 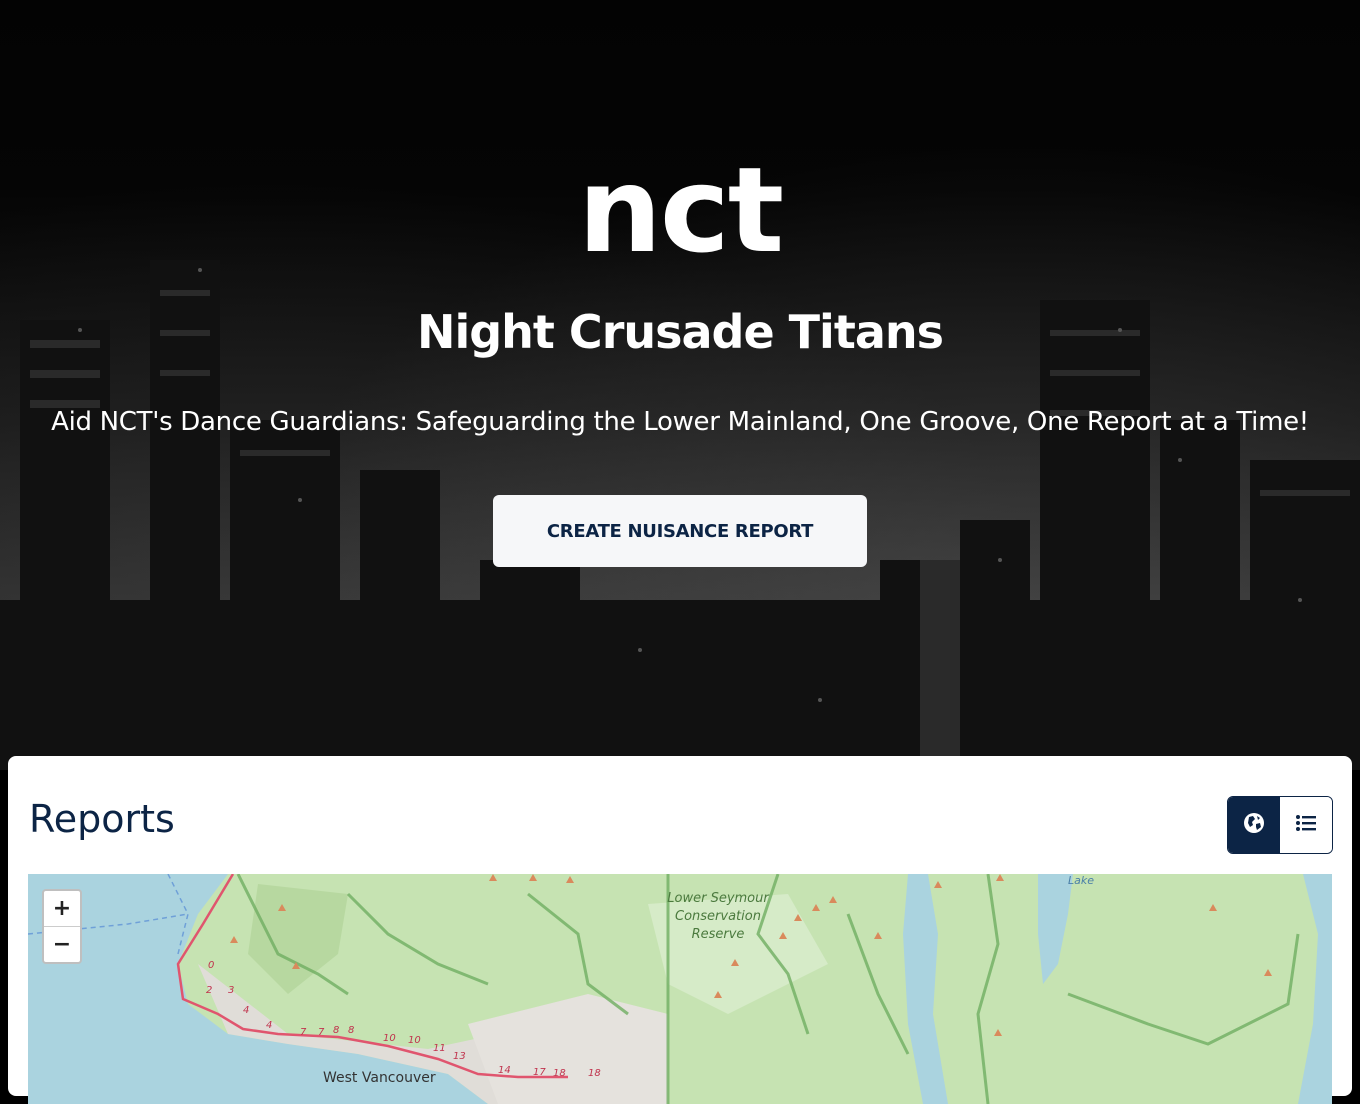 I want to click on view-toggle, so click(x=1280, y=825).